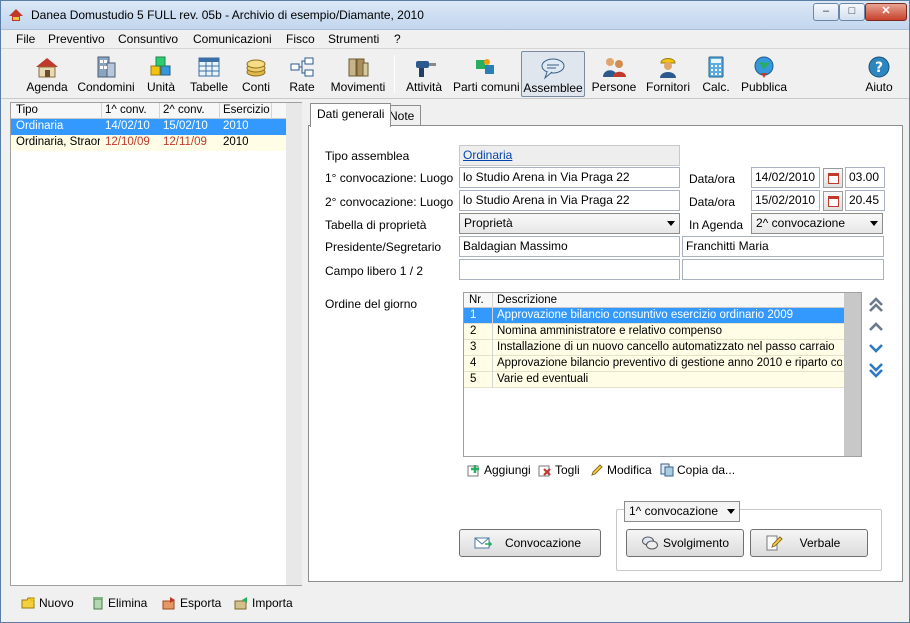 The height and width of the screenshot is (623, 910). Describe the element at coordinates (148, 127) in the screenshot. I see `list-item: Ordinaria 14/02/10 15/02/10 2010` at that location.